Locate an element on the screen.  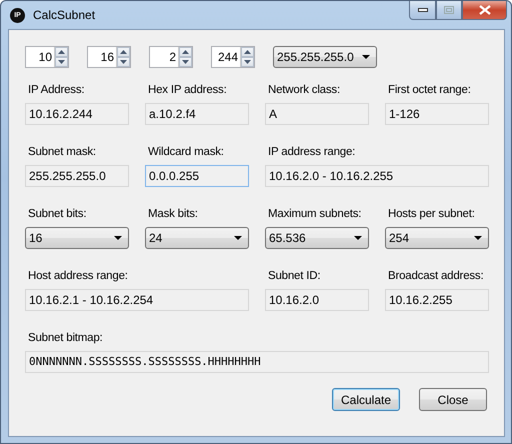
field-label: Broadcast address: is located at coordinates (436, 276).